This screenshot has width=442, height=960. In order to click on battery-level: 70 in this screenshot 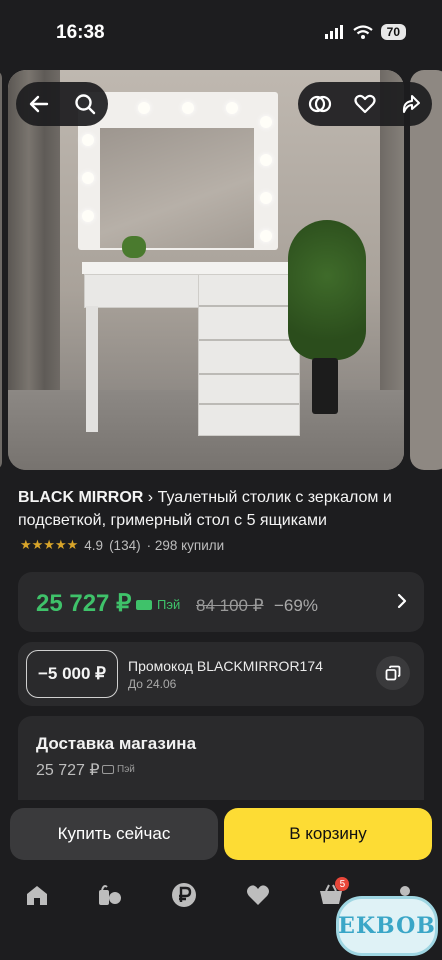, I will do `click(393, 32)`.